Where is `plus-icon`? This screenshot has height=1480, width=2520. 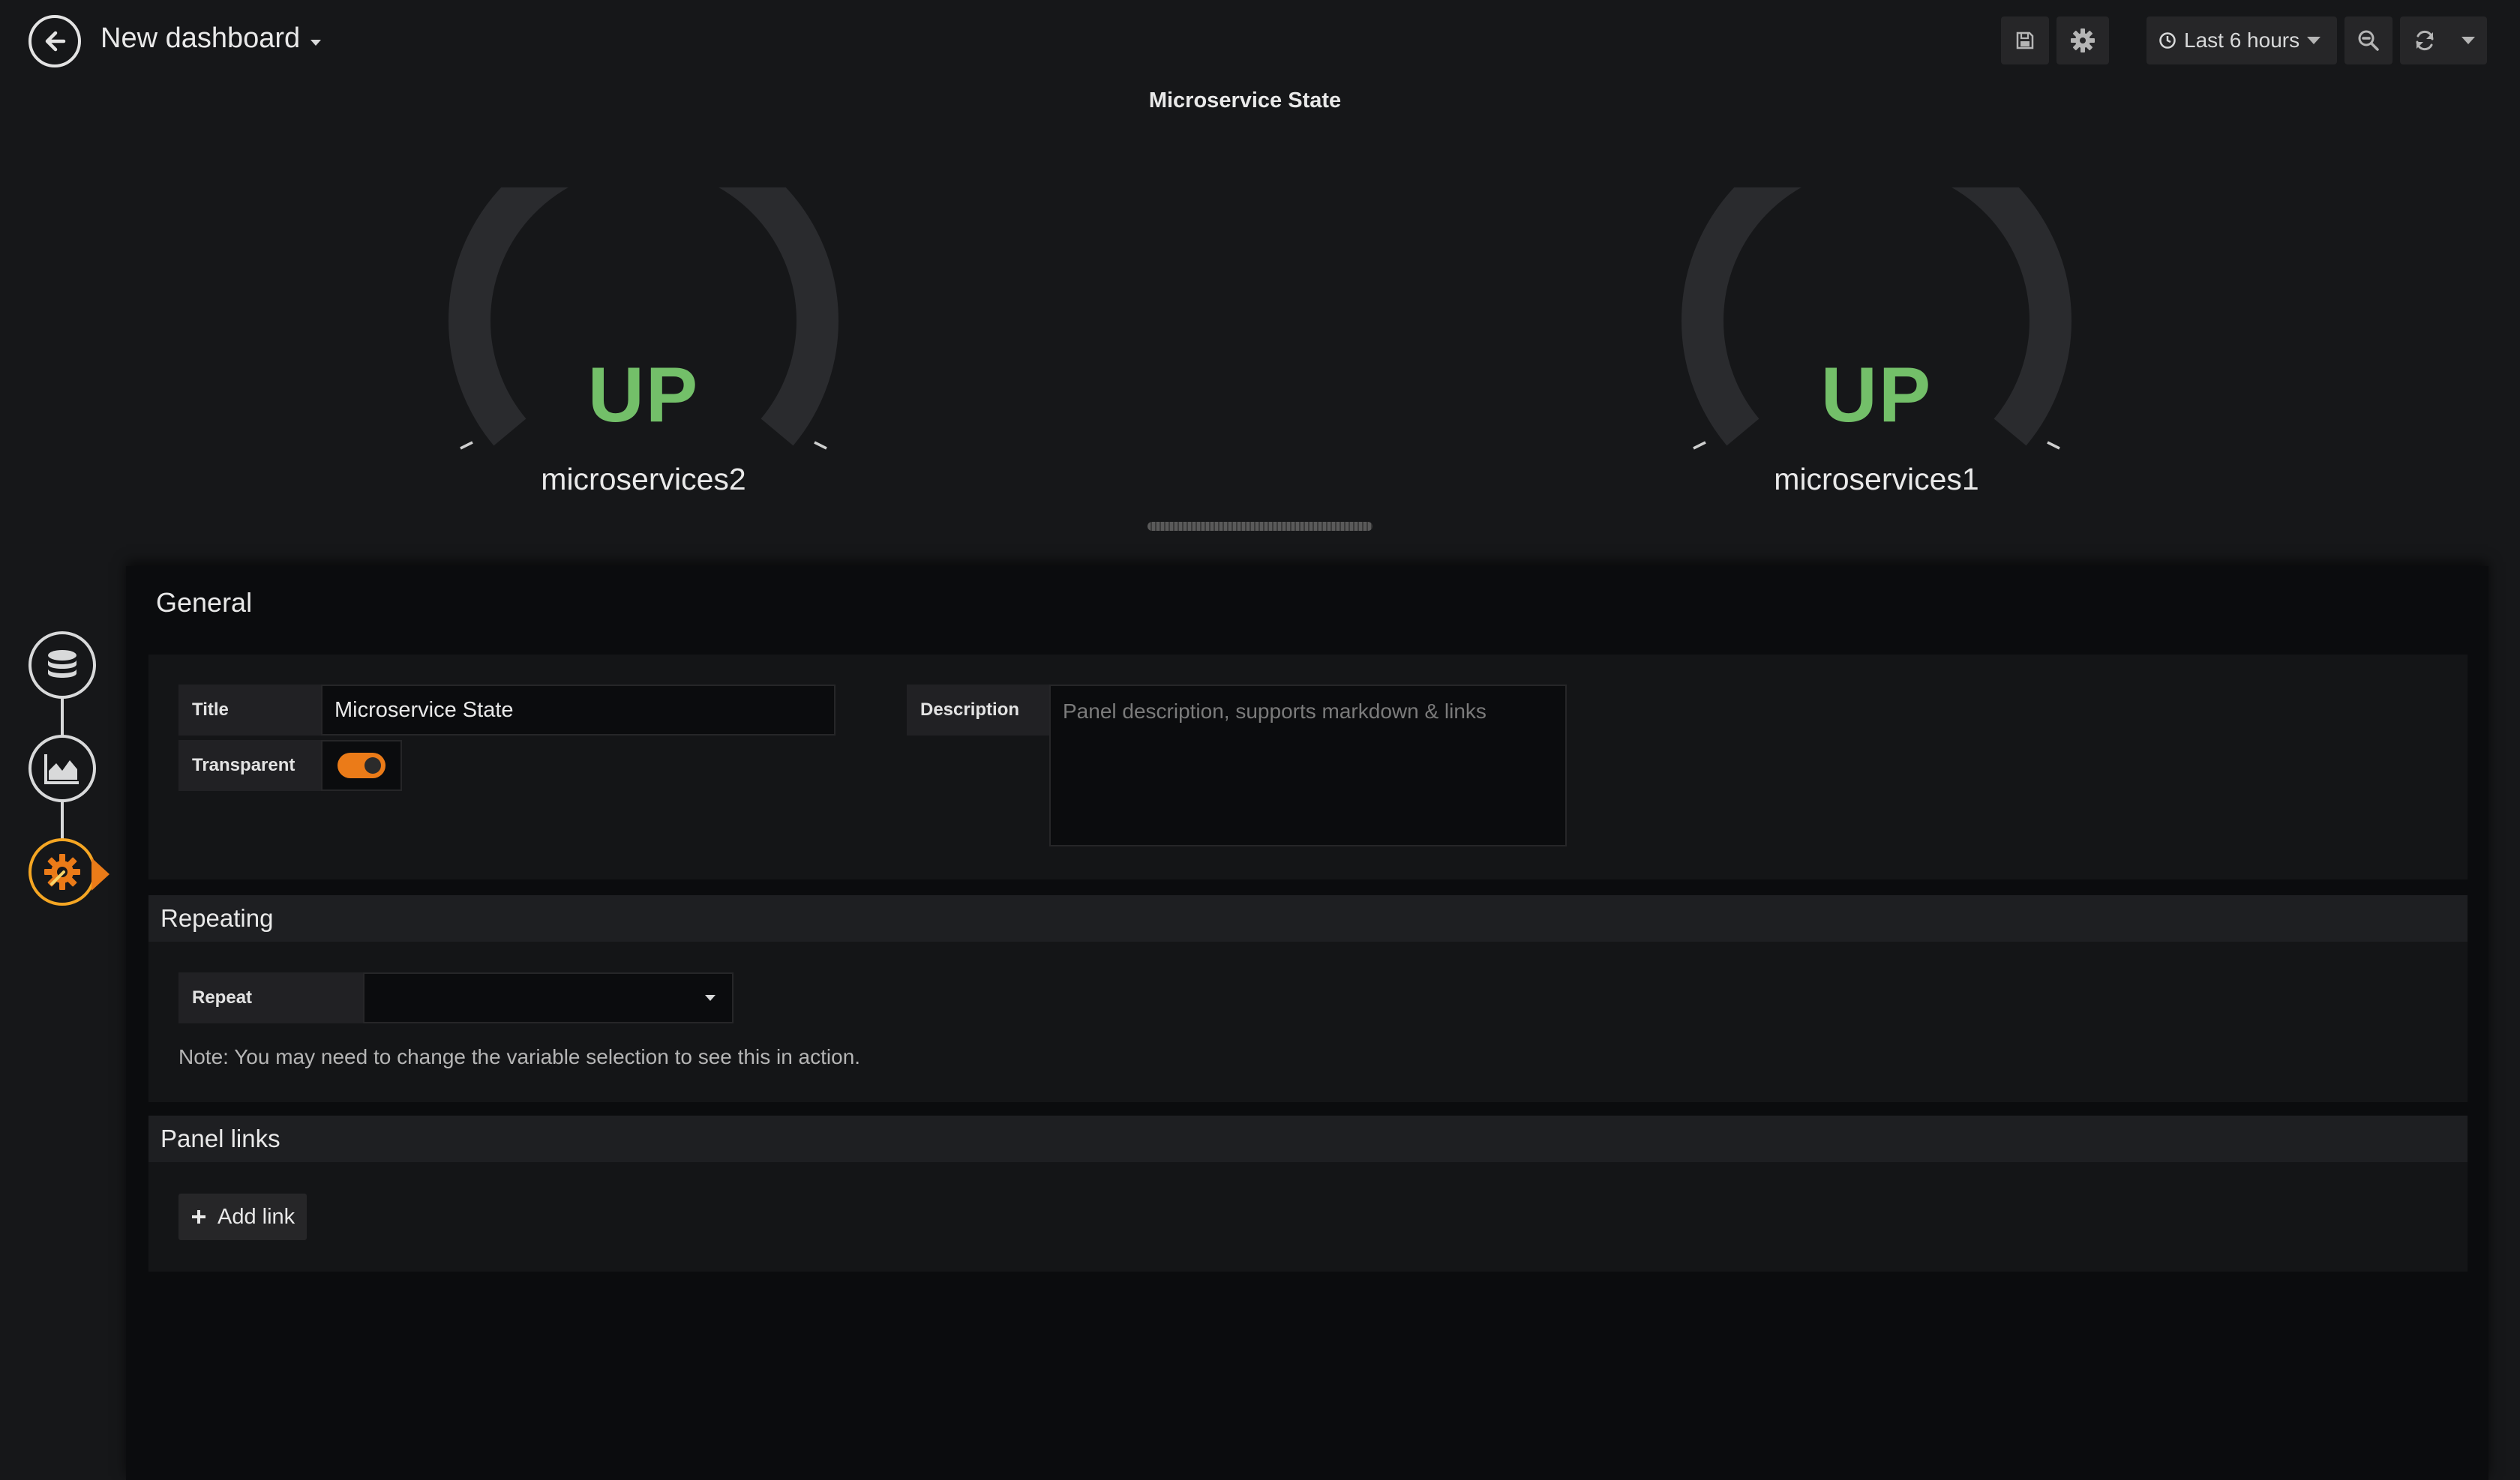
plus-icon is located at coordinates (199, 1217).